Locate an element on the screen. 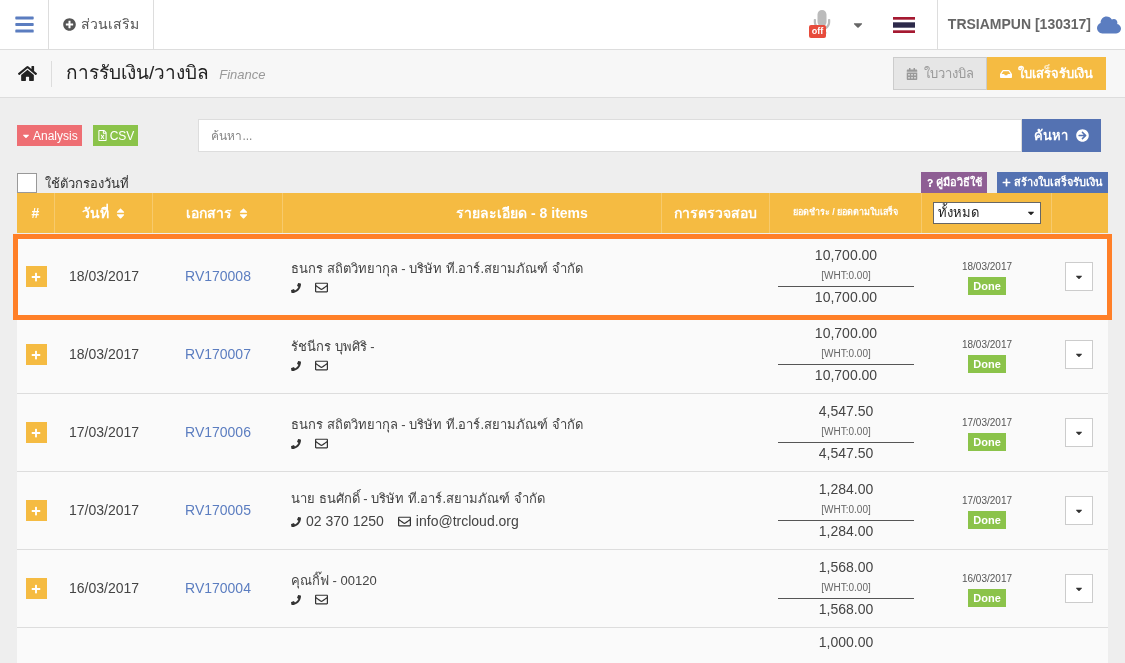  email-text: info@trcloud.org is located at coordinates (467, 522).